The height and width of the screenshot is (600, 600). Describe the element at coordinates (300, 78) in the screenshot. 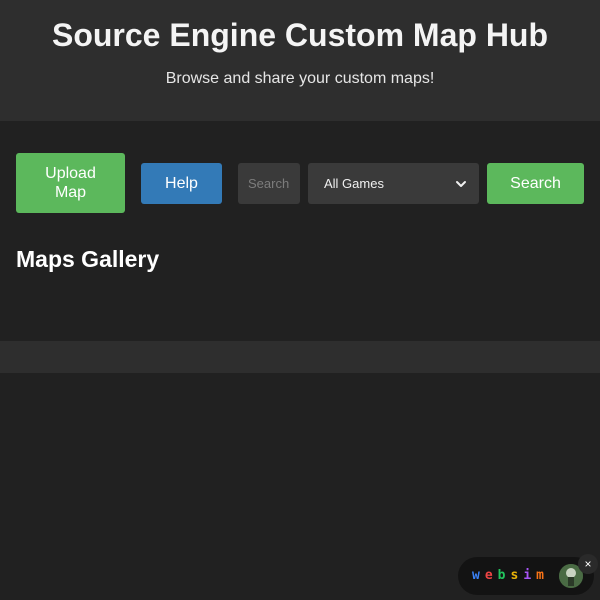

I see `page-subtitle: Browse and share your custom maps!` at that location.